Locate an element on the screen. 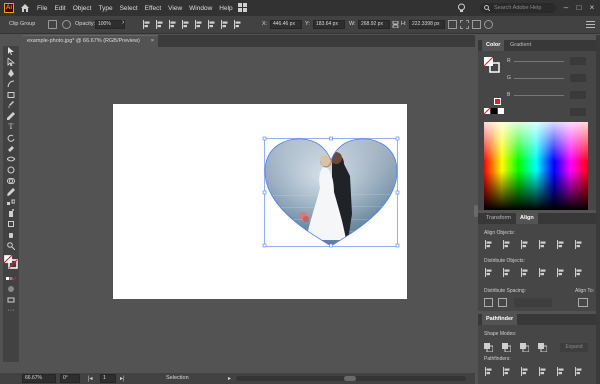 The width and height of the screenshot is (600, 384). horizontal-scrollbar is located at coordinates (351, 378).